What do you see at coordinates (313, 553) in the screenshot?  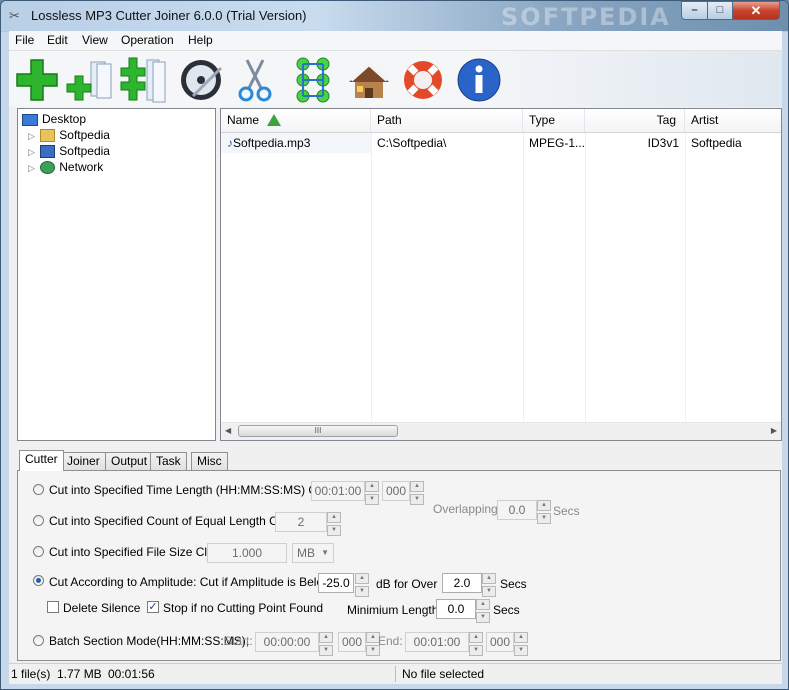 I see `size-unit-select: MB ▼` at bounding box center [313, 553].